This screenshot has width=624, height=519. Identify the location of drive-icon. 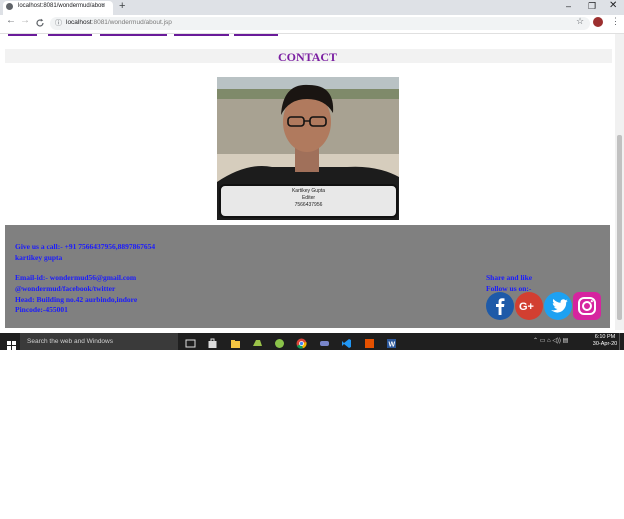
(257, 341).